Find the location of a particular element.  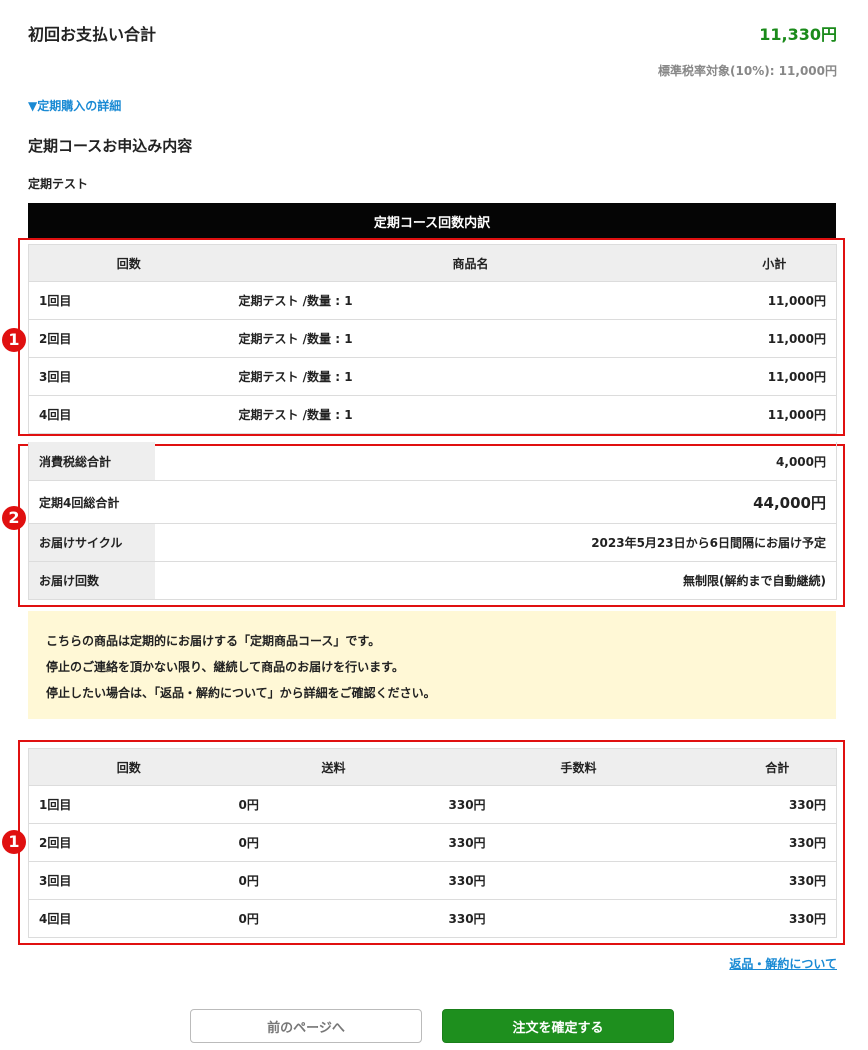

course-name: 定期テスト is located at coordinates (58, 184).